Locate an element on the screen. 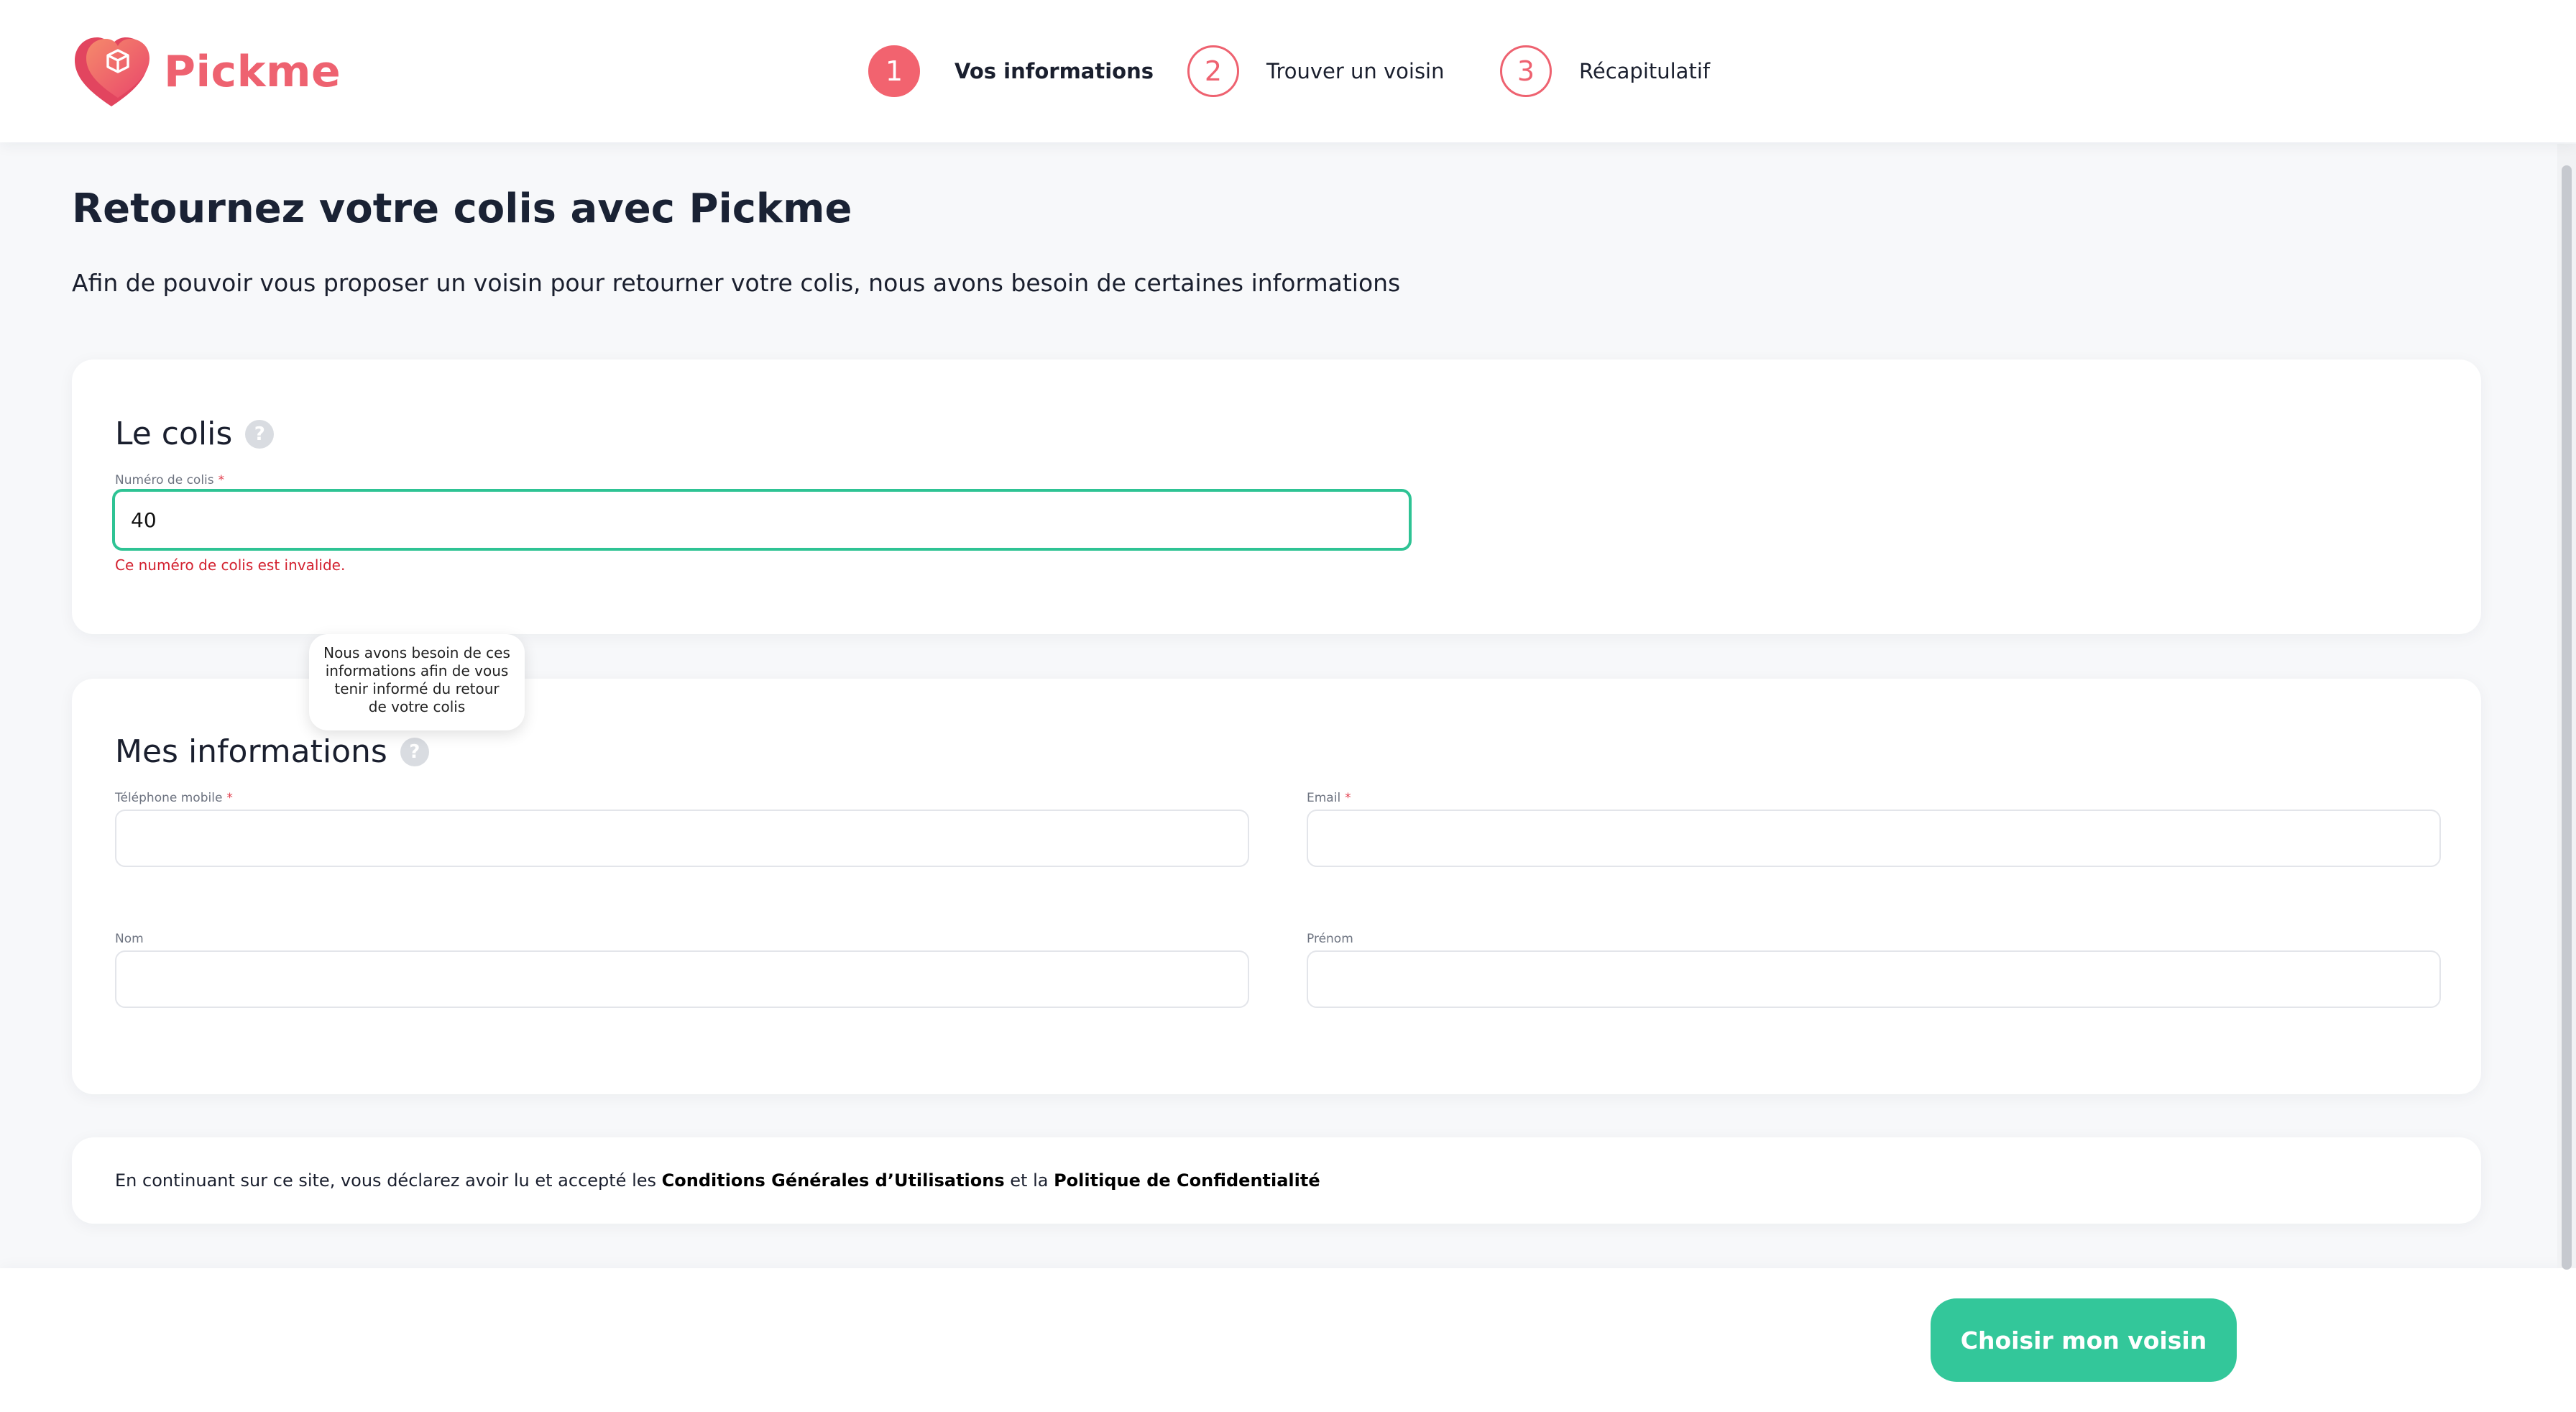  step-3-number: 3 is located at coordinates (1526, 71).